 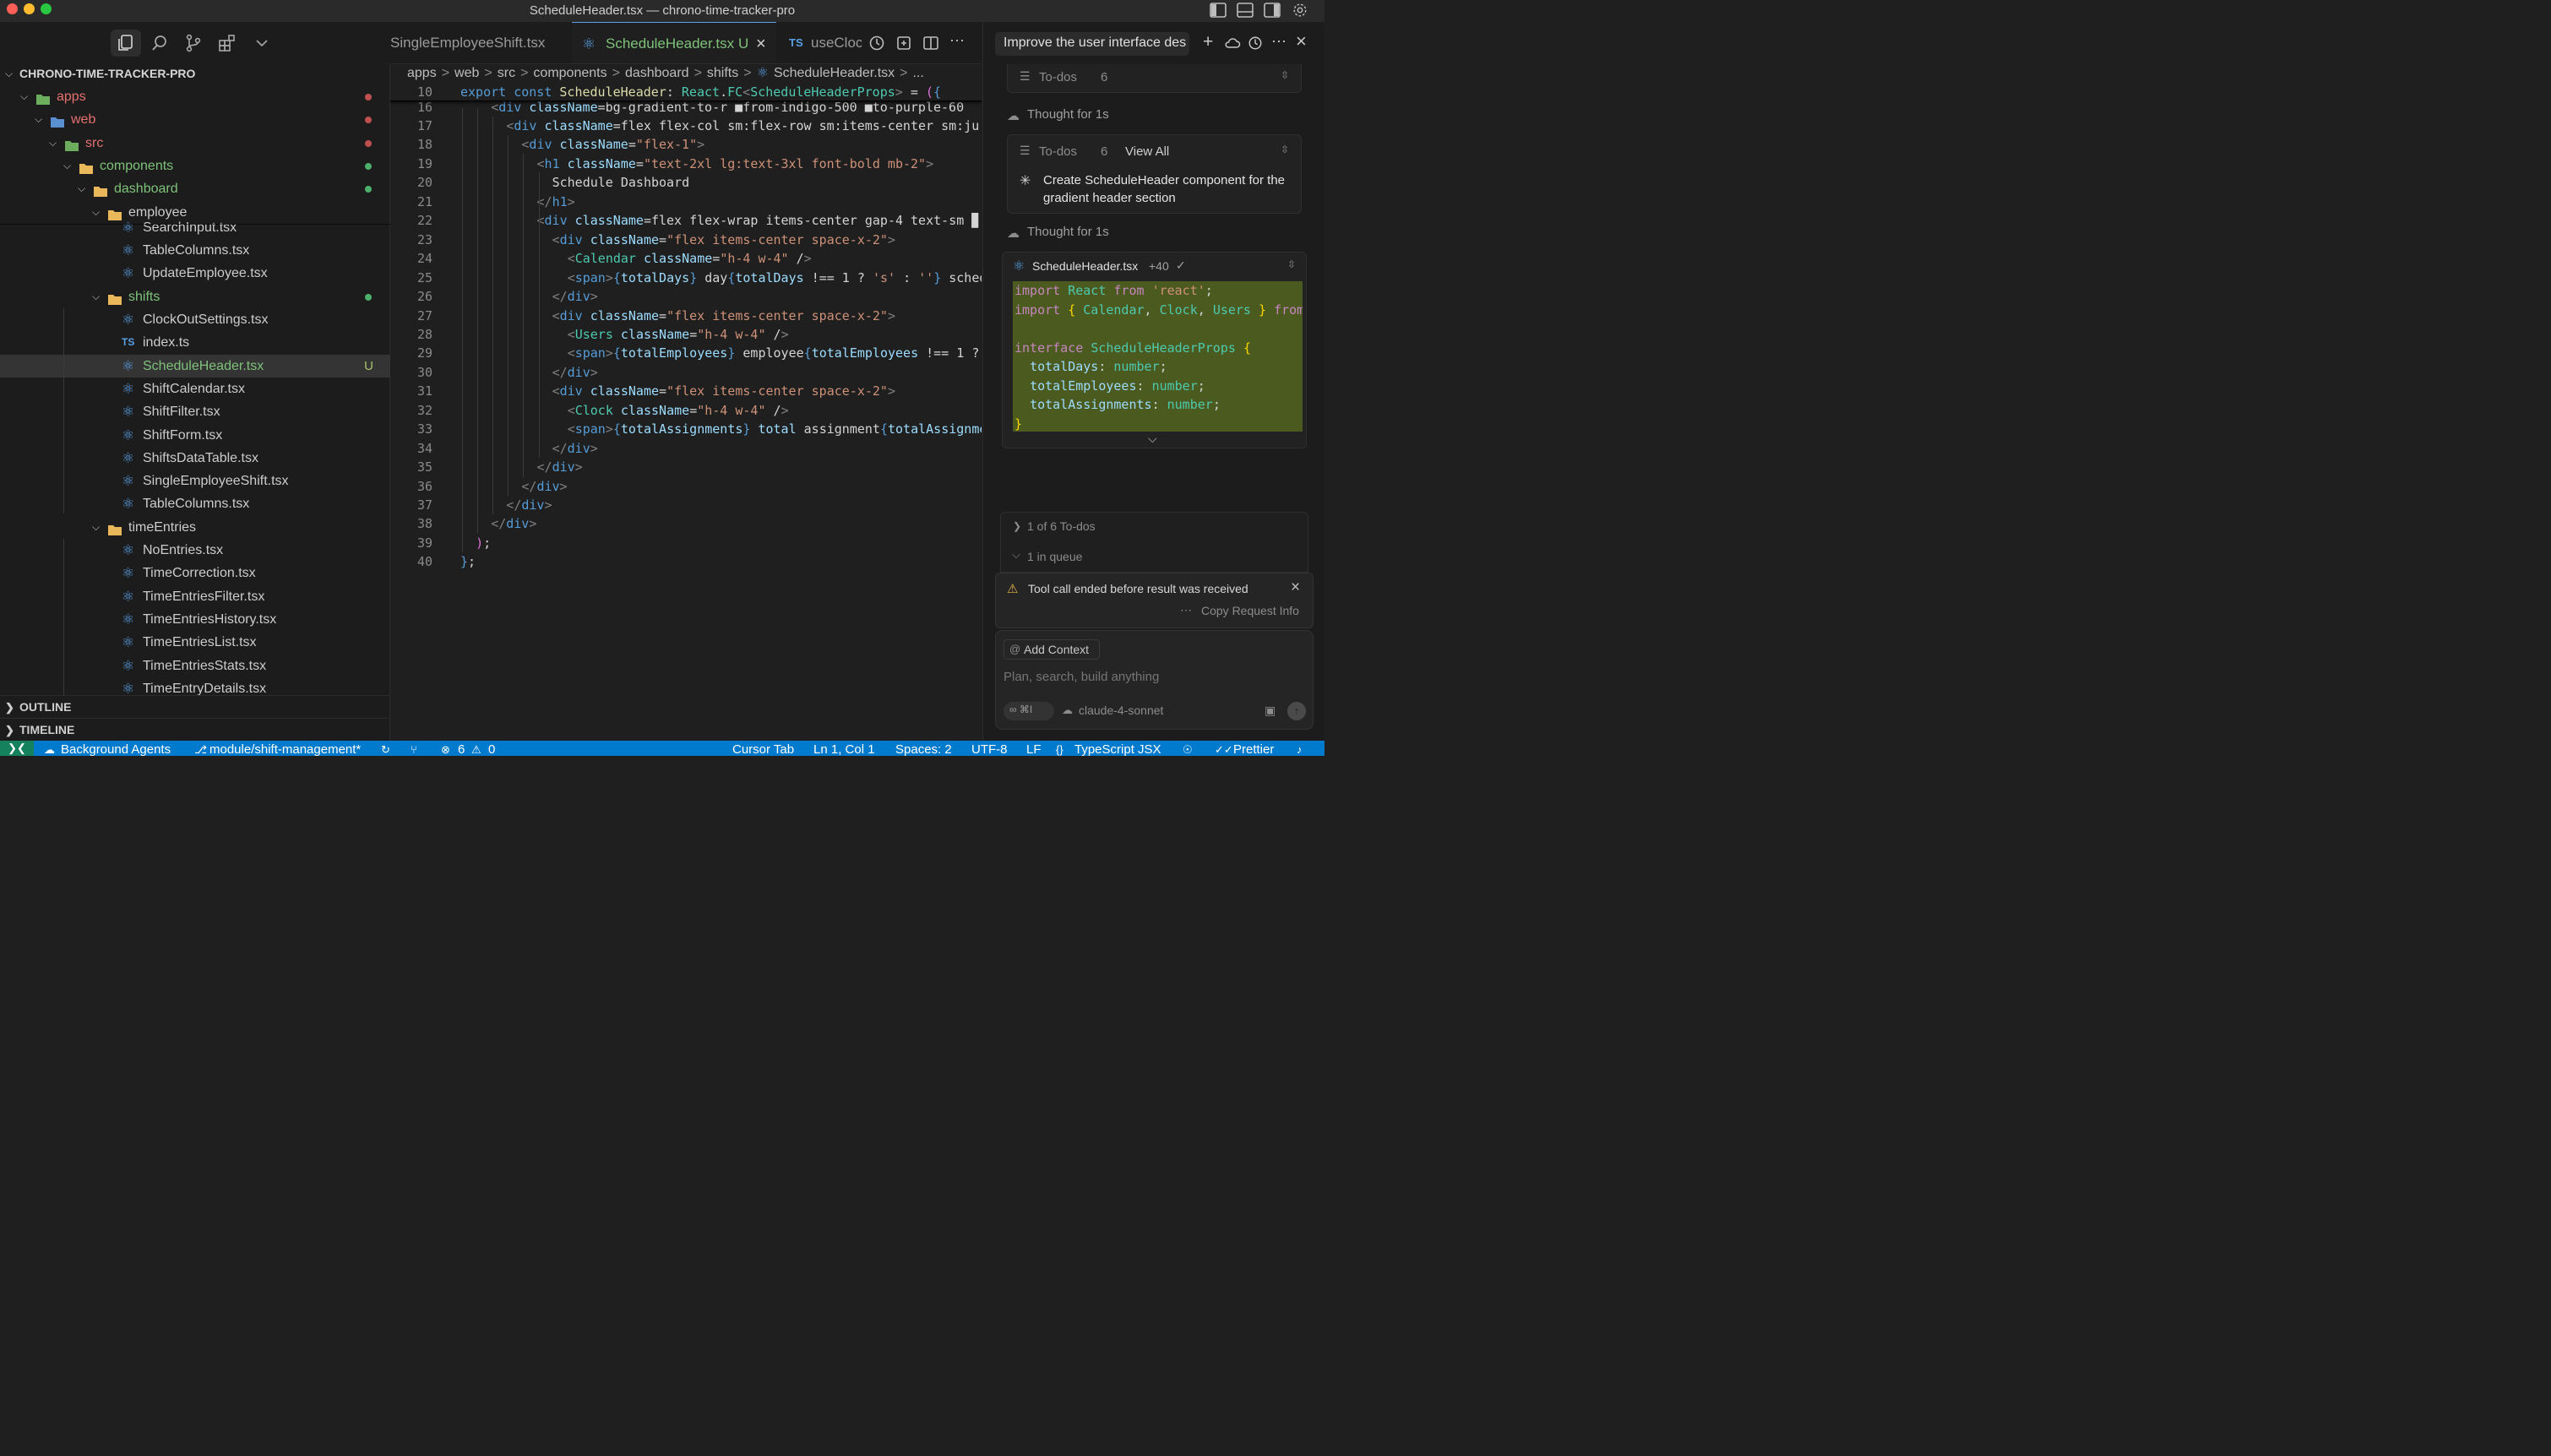 I want to click on timeline-section-header: ❯ TIMELINE, so click(x=195, y=729).